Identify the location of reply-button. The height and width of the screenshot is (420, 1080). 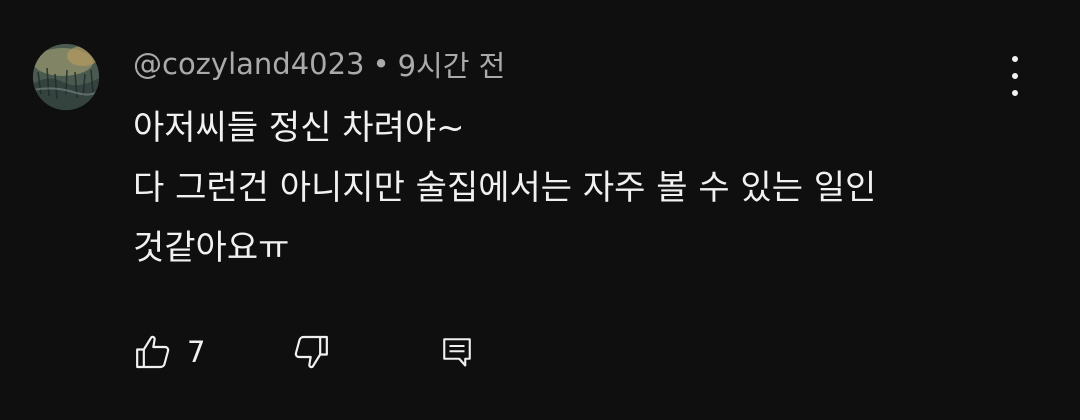
(457, 352).